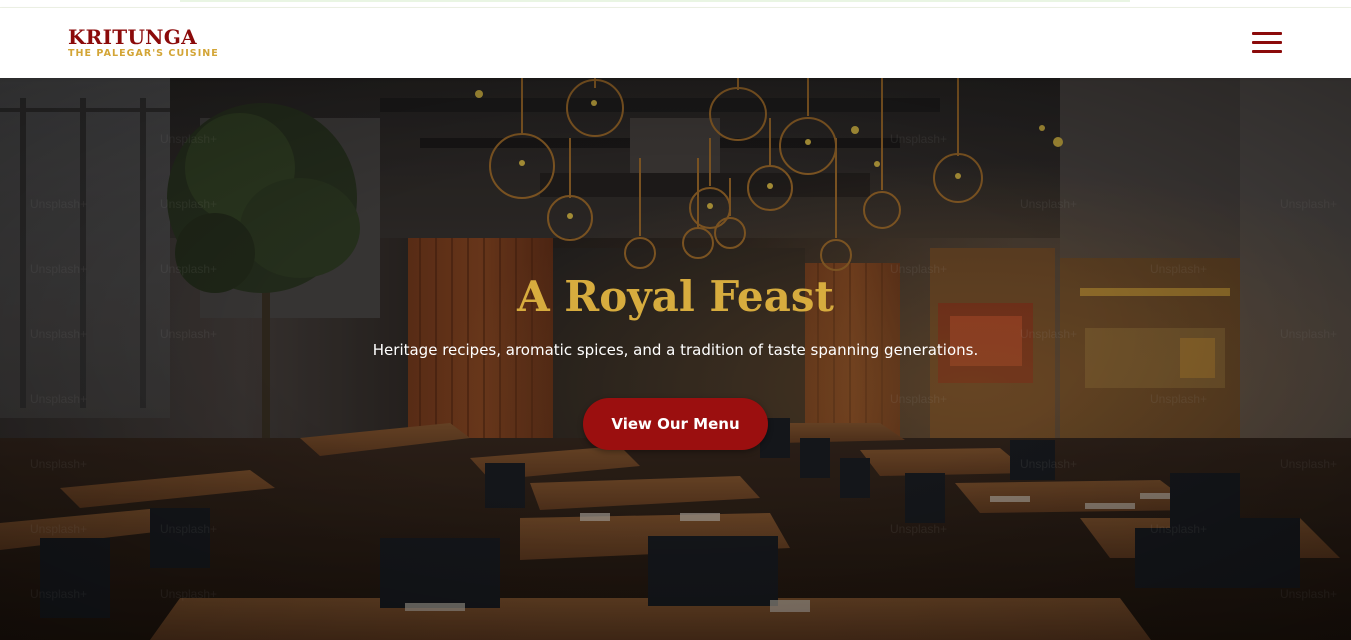  Describe the element at coordinates (675, 4) in the screenshot. I see `top-strip` at that location.